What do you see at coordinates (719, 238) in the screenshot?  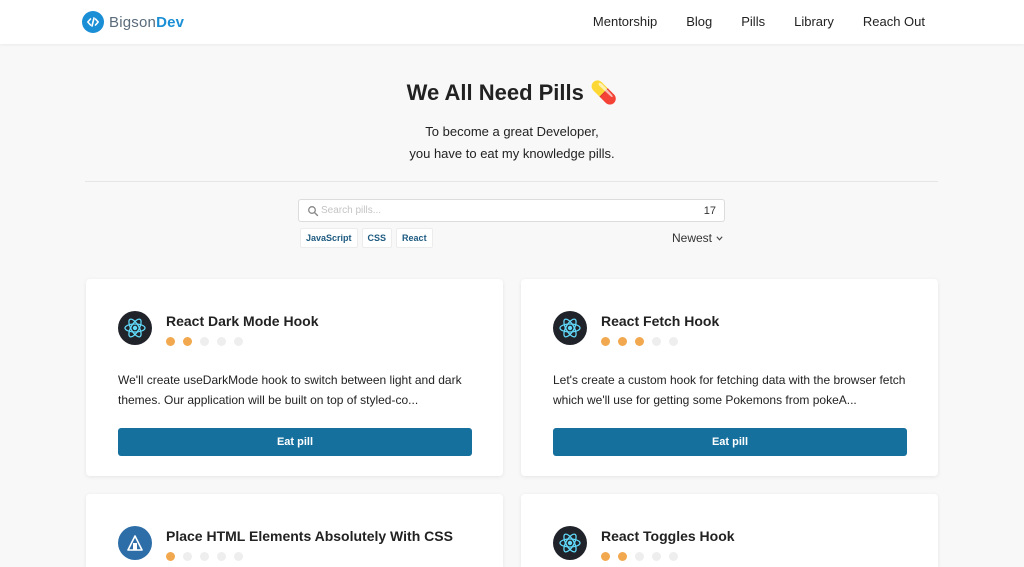 I see `chevron-down-icon` at bounding box center [719, 238].